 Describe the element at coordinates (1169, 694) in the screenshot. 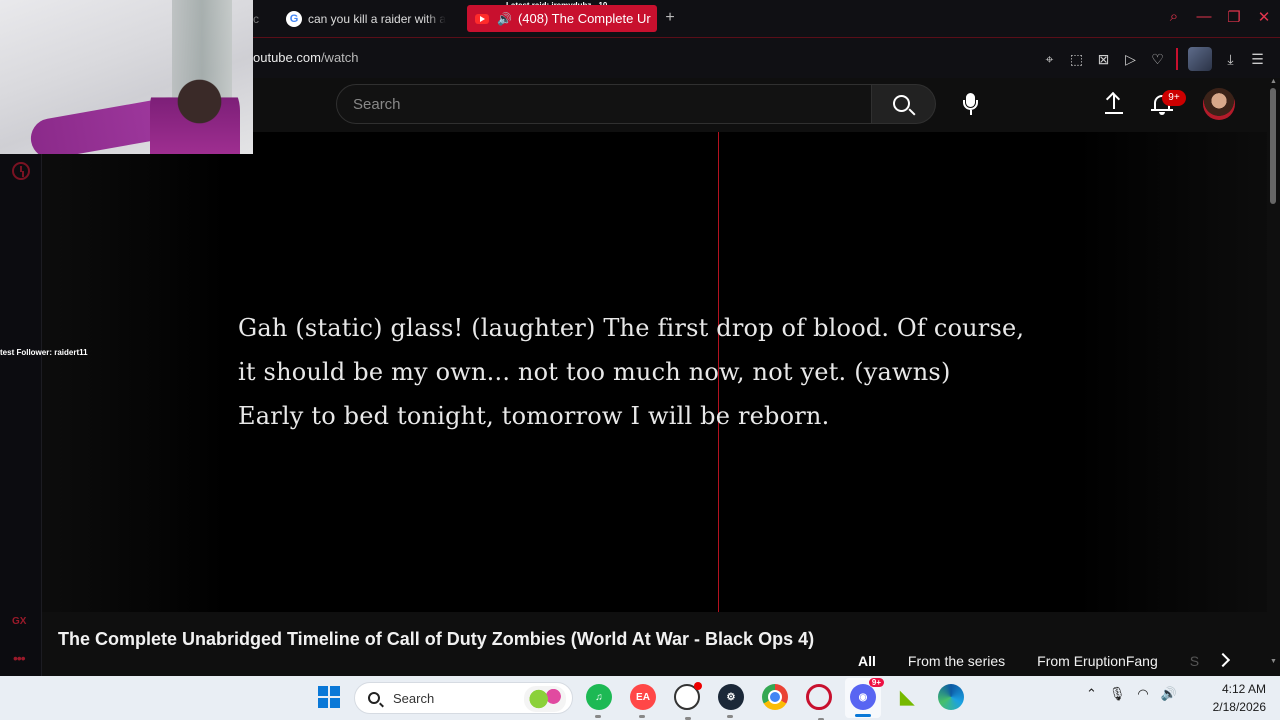

I see `volume-icon: 🔊` at that location.